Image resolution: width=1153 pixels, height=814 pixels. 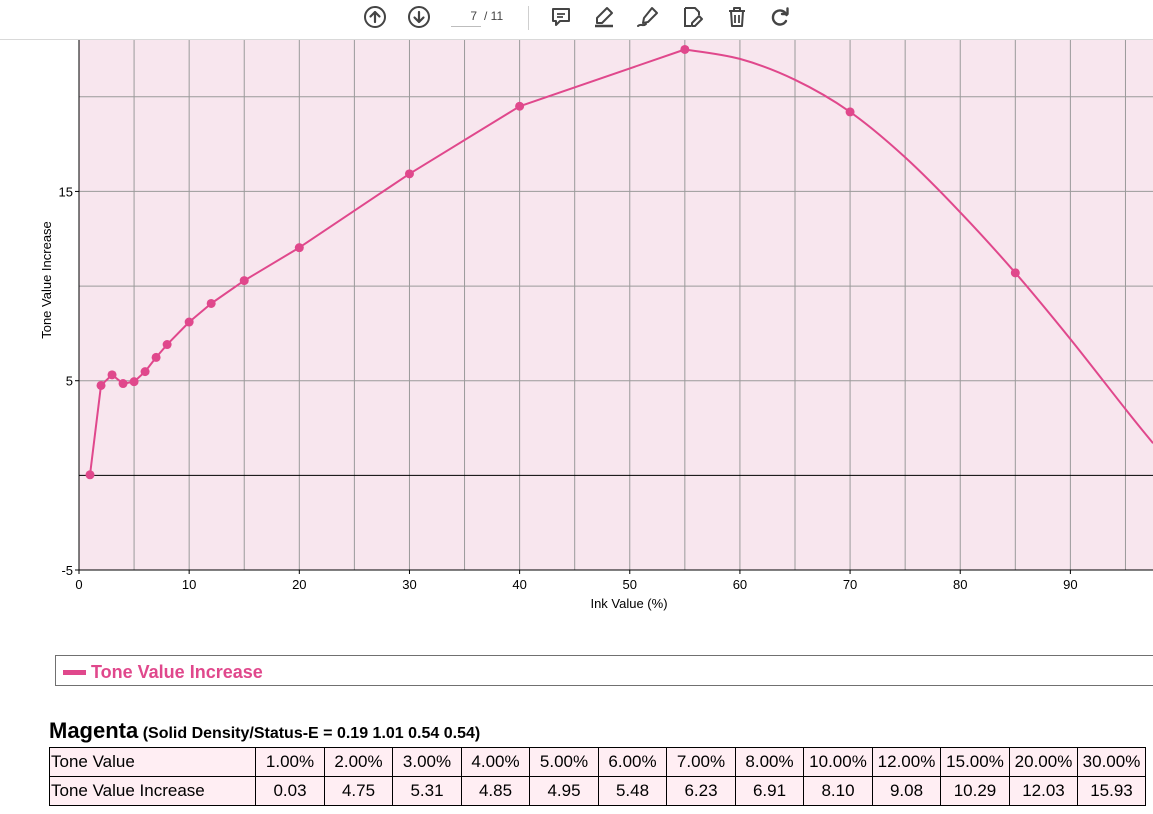 What do you see at coordinates (630, 584) in the screenshot?
I see `x-tick-label: 50` at bounding box center [630, 584].